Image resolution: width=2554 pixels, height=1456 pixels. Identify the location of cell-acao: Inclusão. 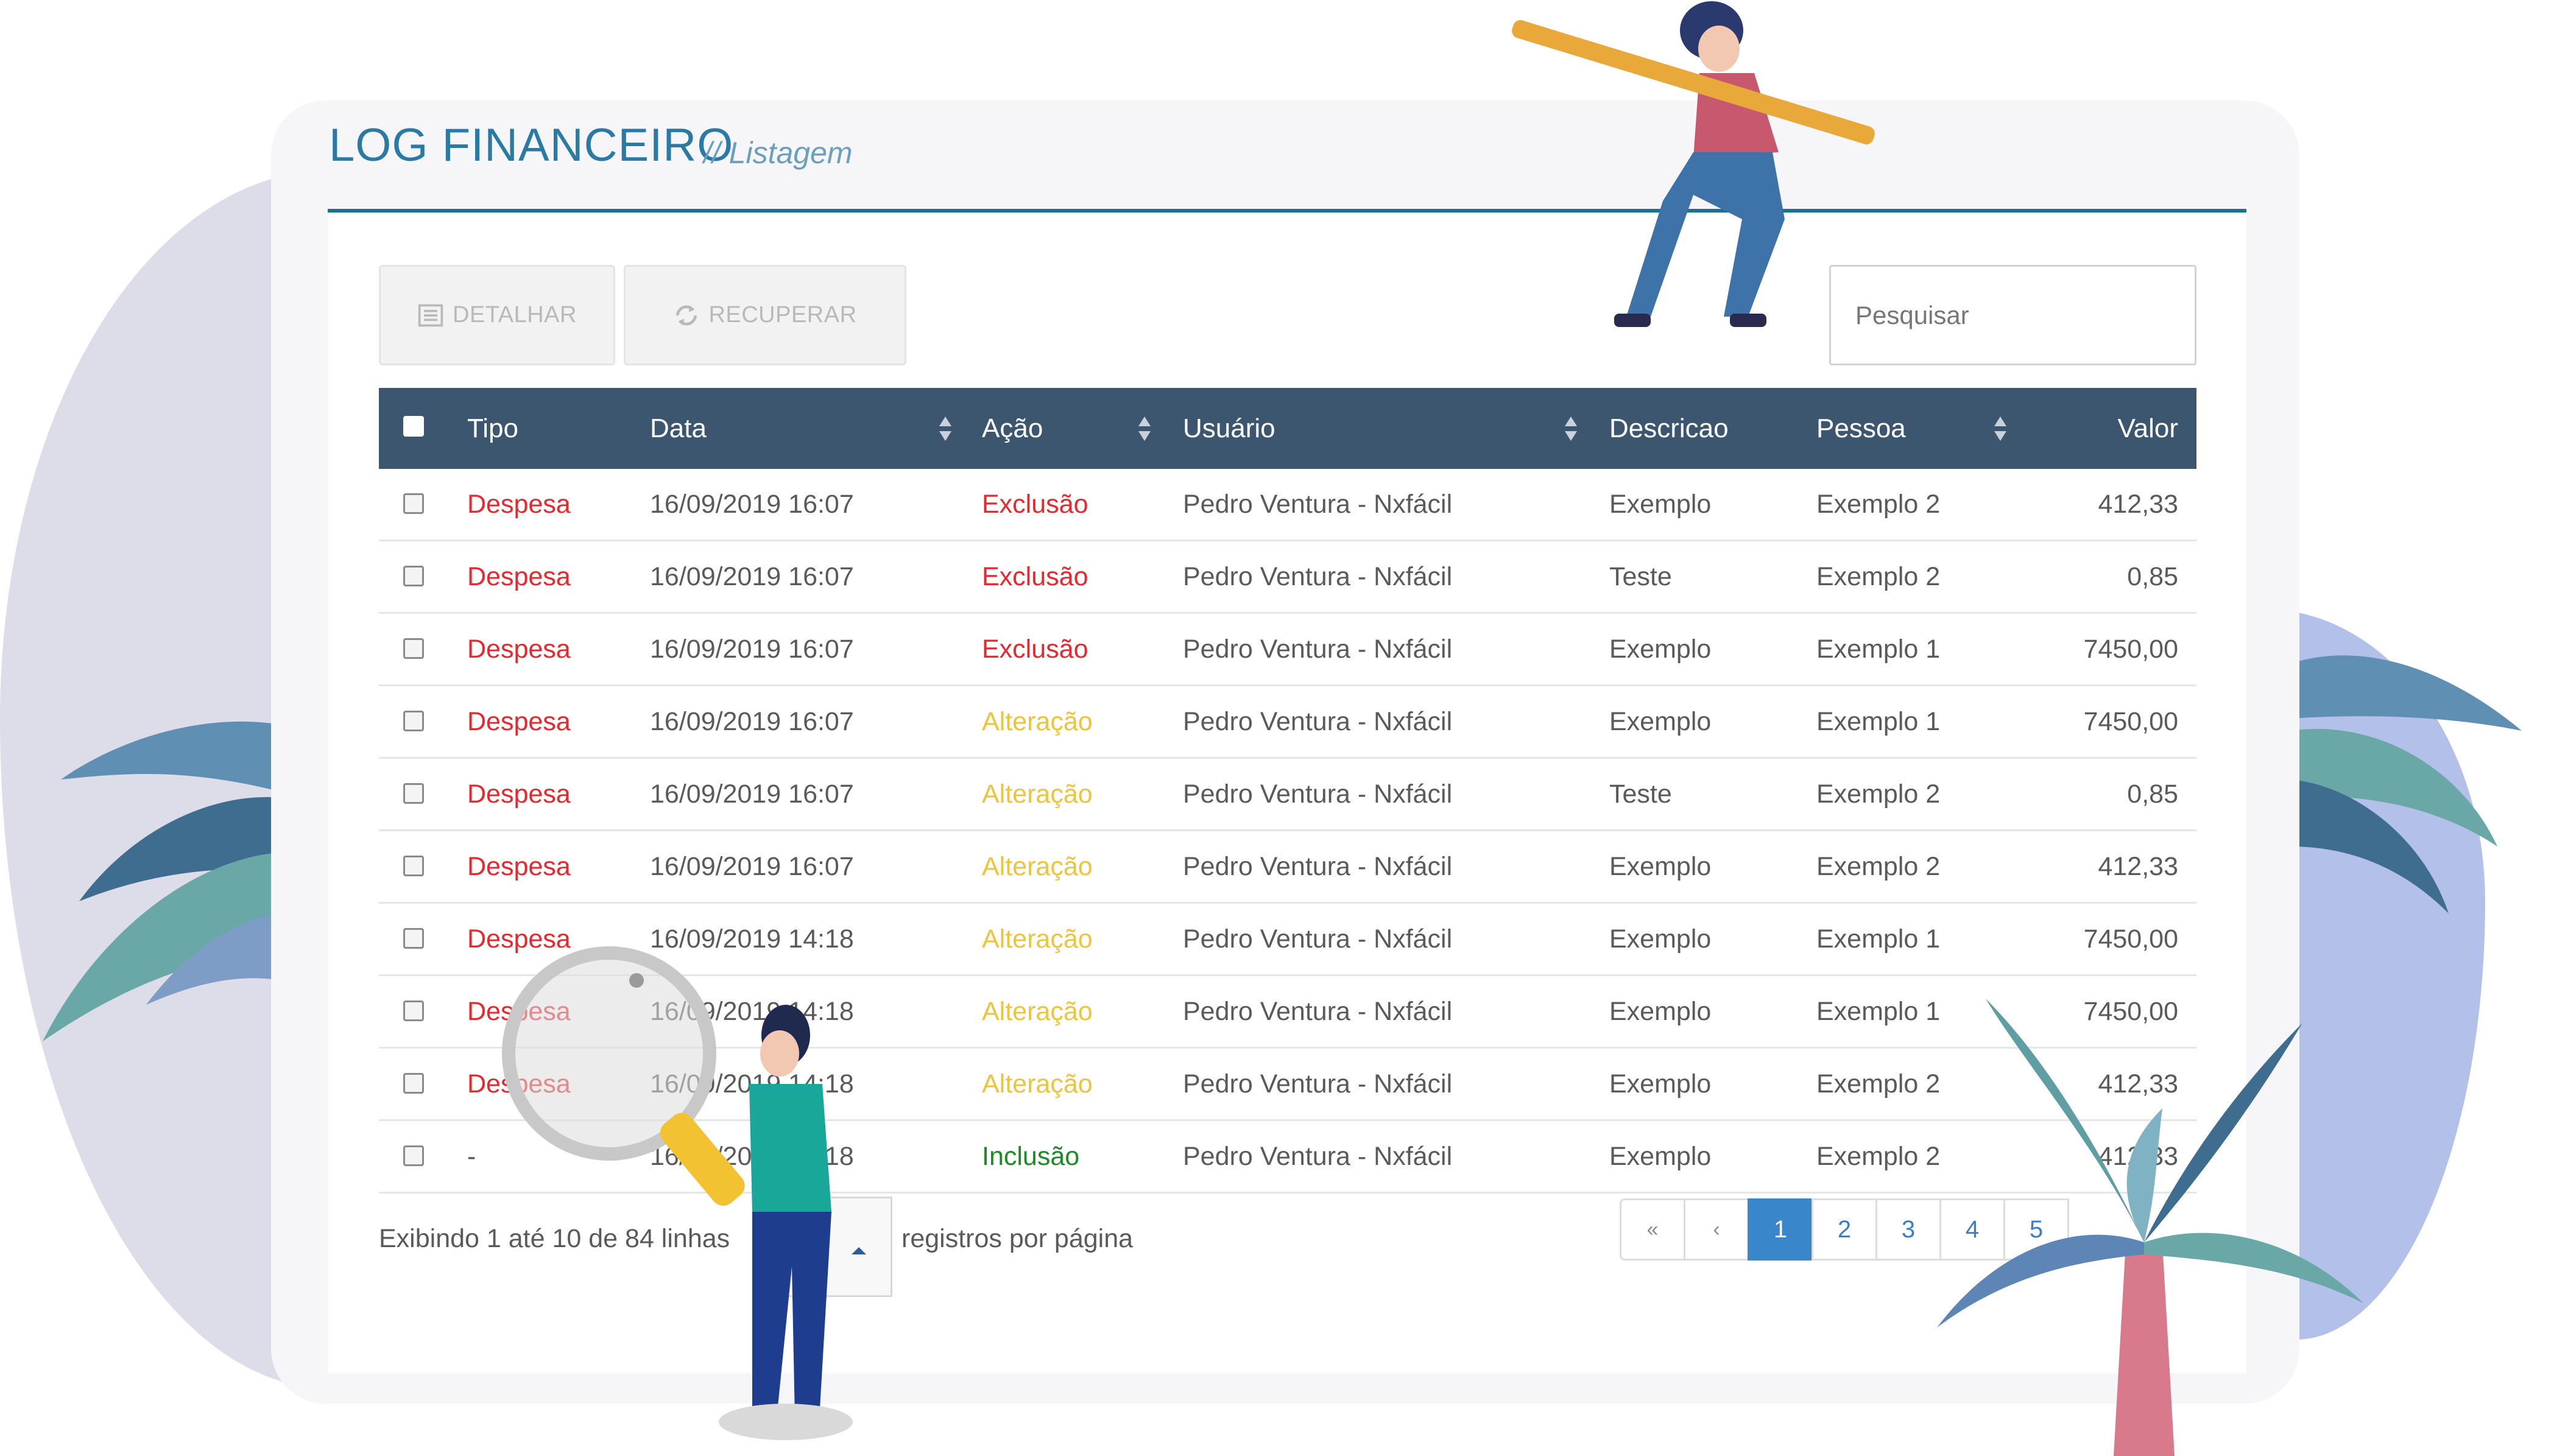
(1031, 1156).